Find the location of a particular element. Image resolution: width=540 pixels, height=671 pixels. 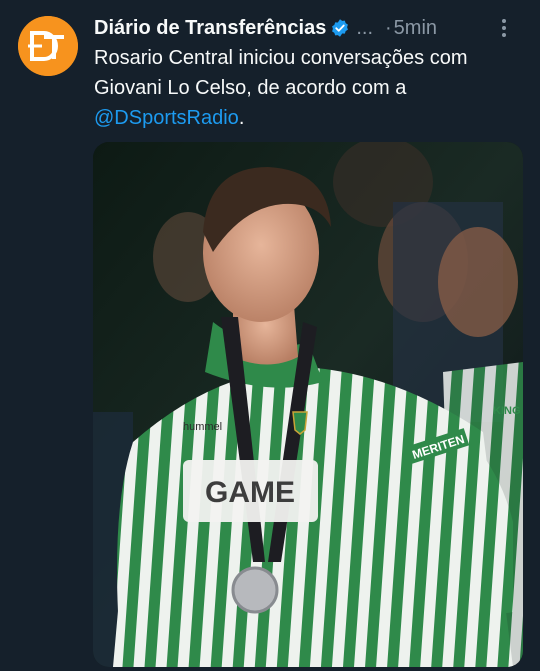

more-vertical-icon is located at coordinates (504, 28).